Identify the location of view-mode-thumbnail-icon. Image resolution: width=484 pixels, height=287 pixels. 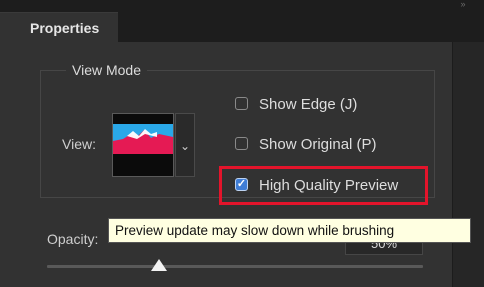
(143, 145).